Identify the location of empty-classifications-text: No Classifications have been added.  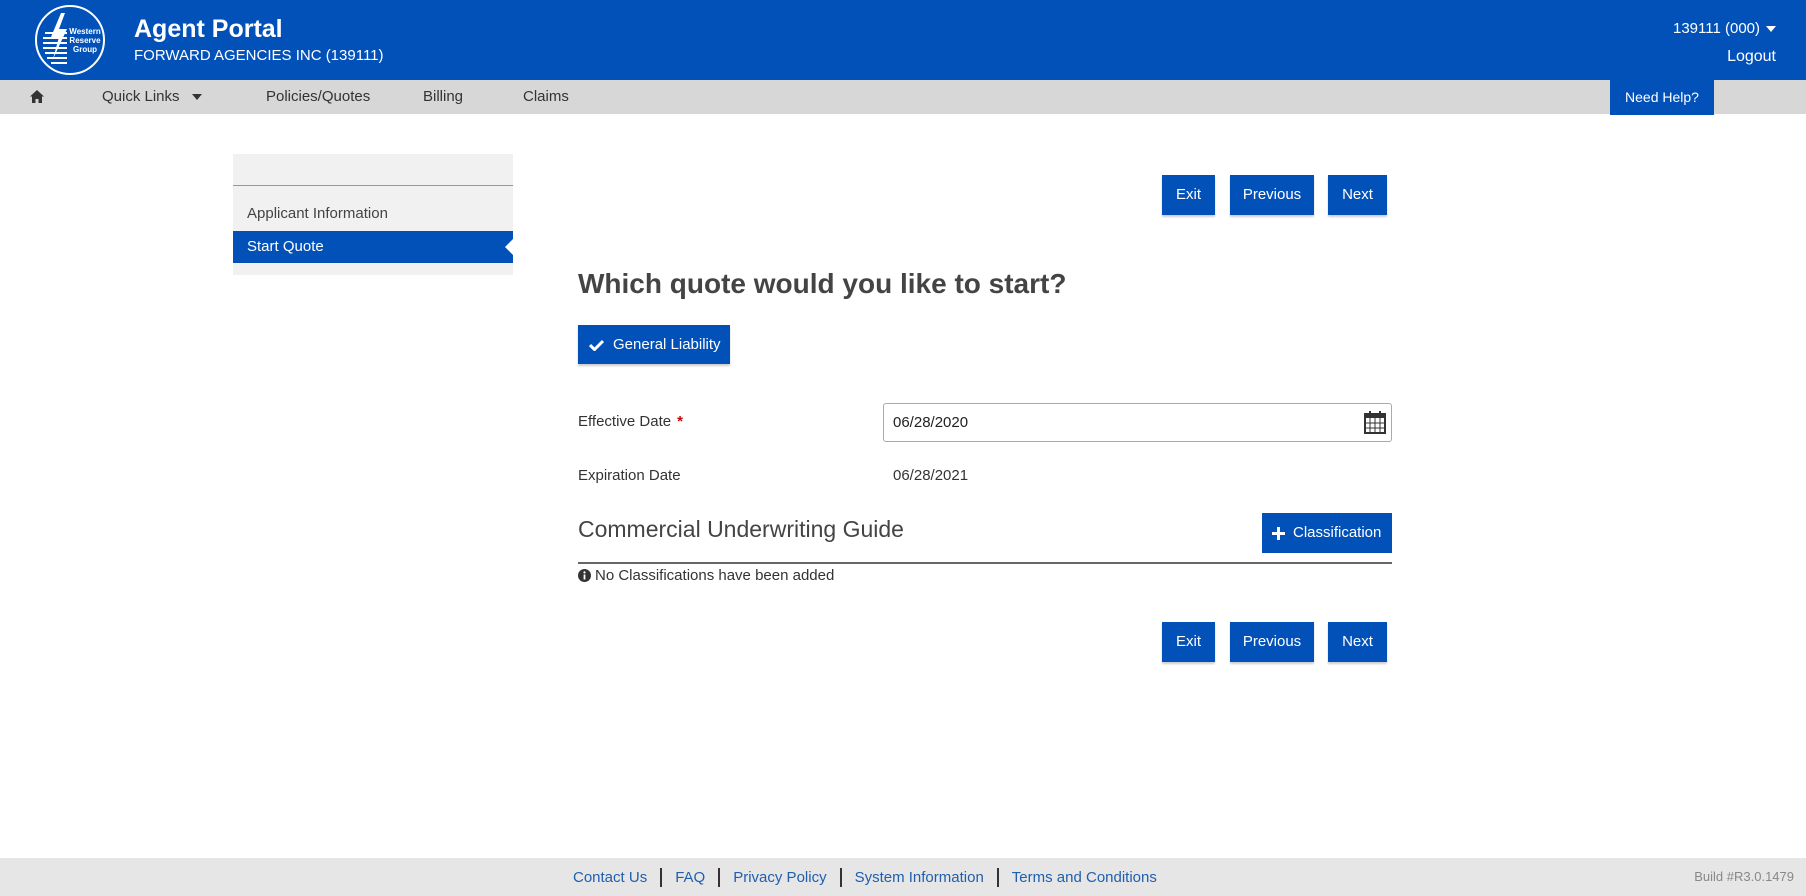
(715, 575).